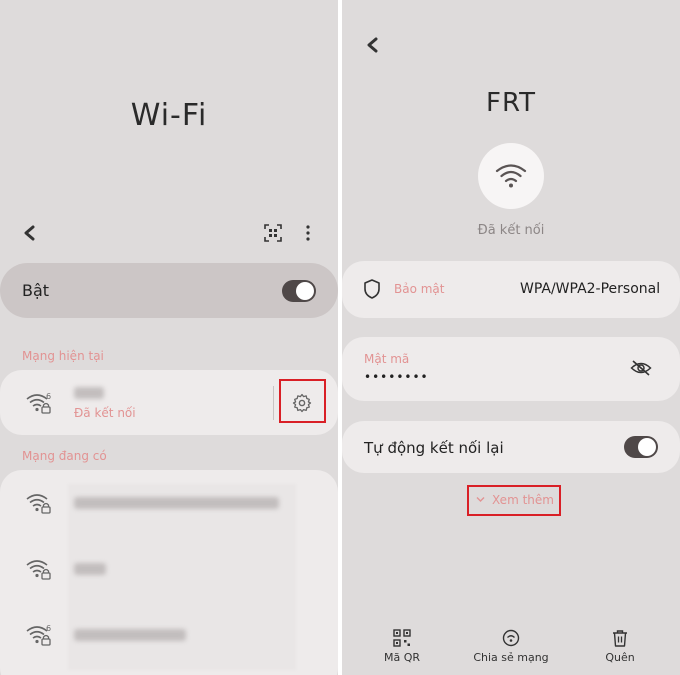  Describe the element at coordinates (511, 638) in the screenshot. I see `share-network-icon` at that location.